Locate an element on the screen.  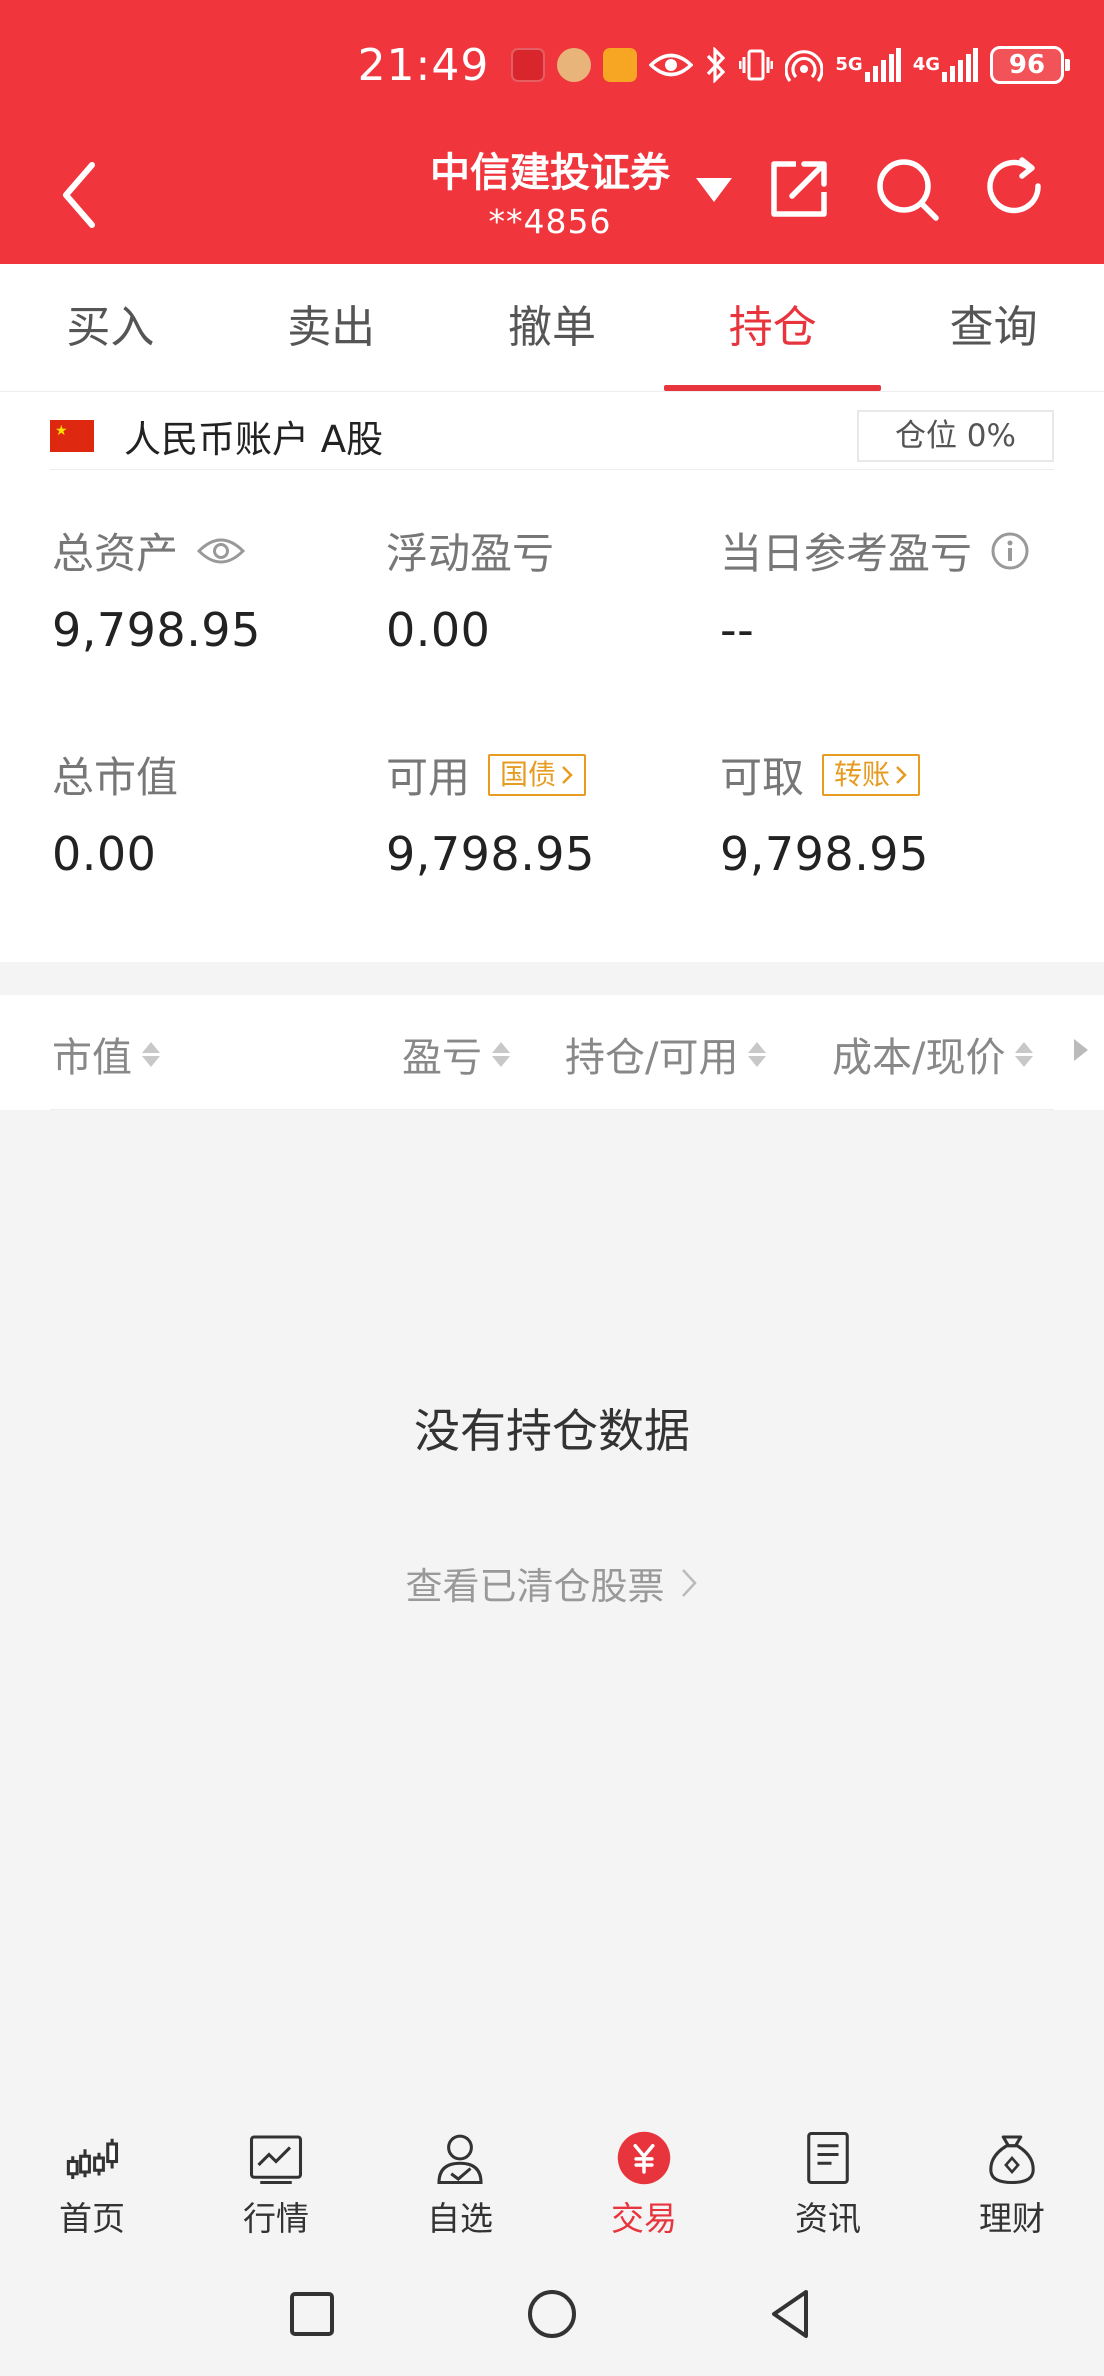
battery-indicator: 96 is located at coordinates (1030, 65).